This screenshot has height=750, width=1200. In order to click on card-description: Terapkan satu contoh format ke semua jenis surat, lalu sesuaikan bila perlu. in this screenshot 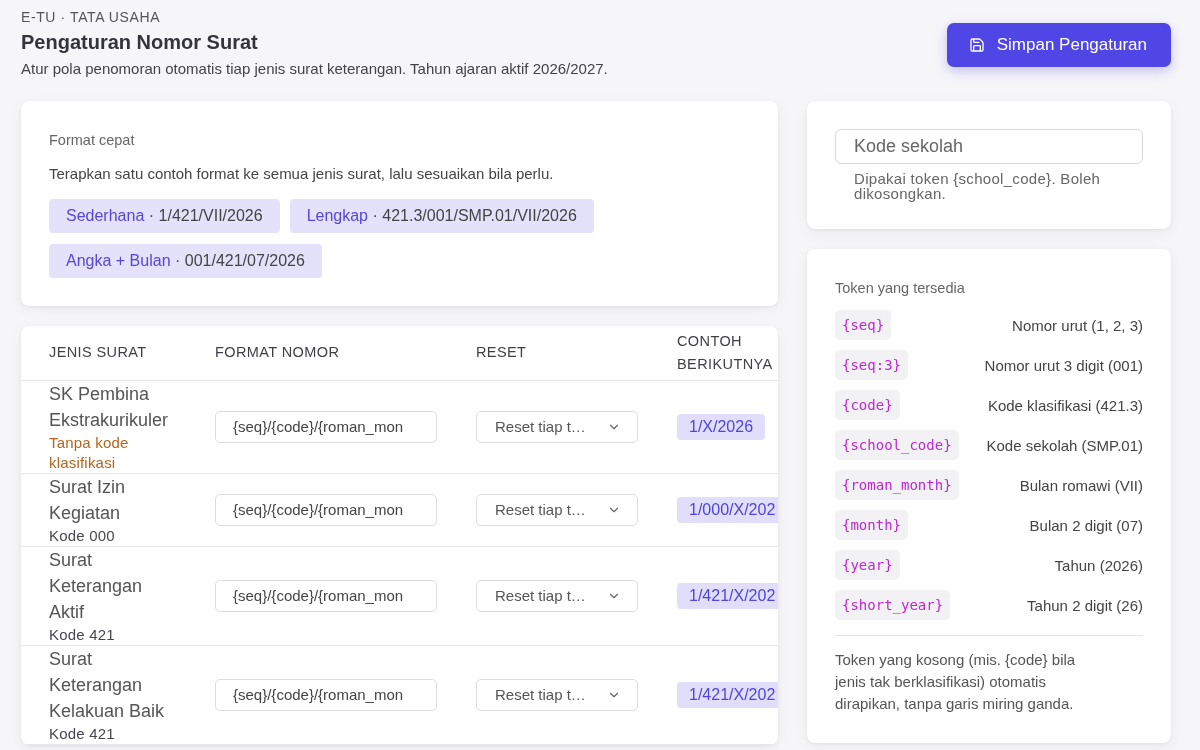, I will do `click(302, 174)`.